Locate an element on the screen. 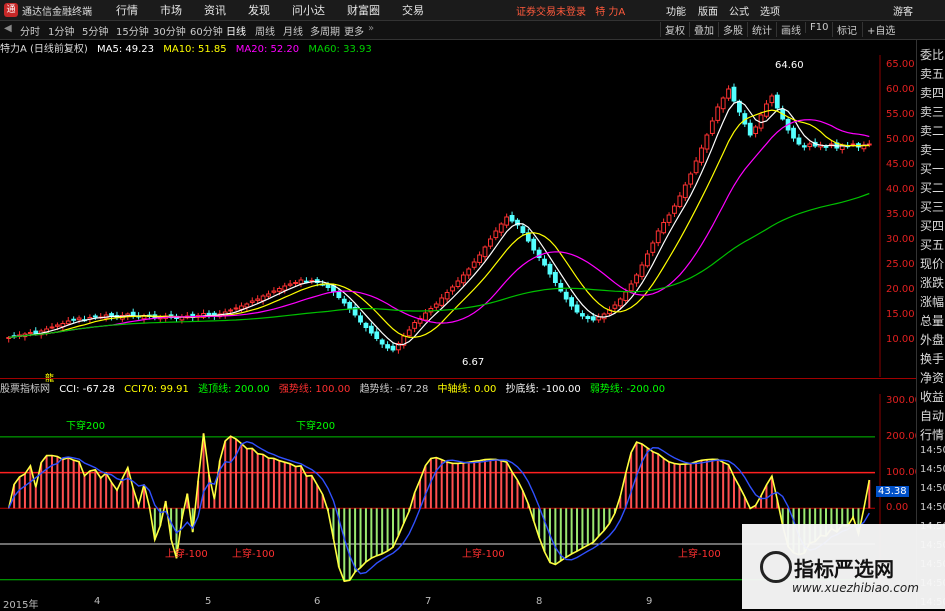  side-panel-item: 收益 is located at coordinates (932, 396).